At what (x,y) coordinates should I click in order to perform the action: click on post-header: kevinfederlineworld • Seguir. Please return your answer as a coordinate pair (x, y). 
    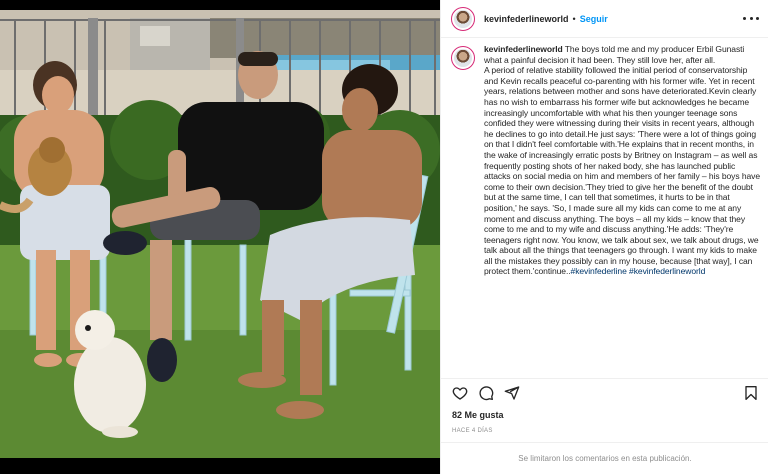
    Looking at the image, I should click on (604, 19).